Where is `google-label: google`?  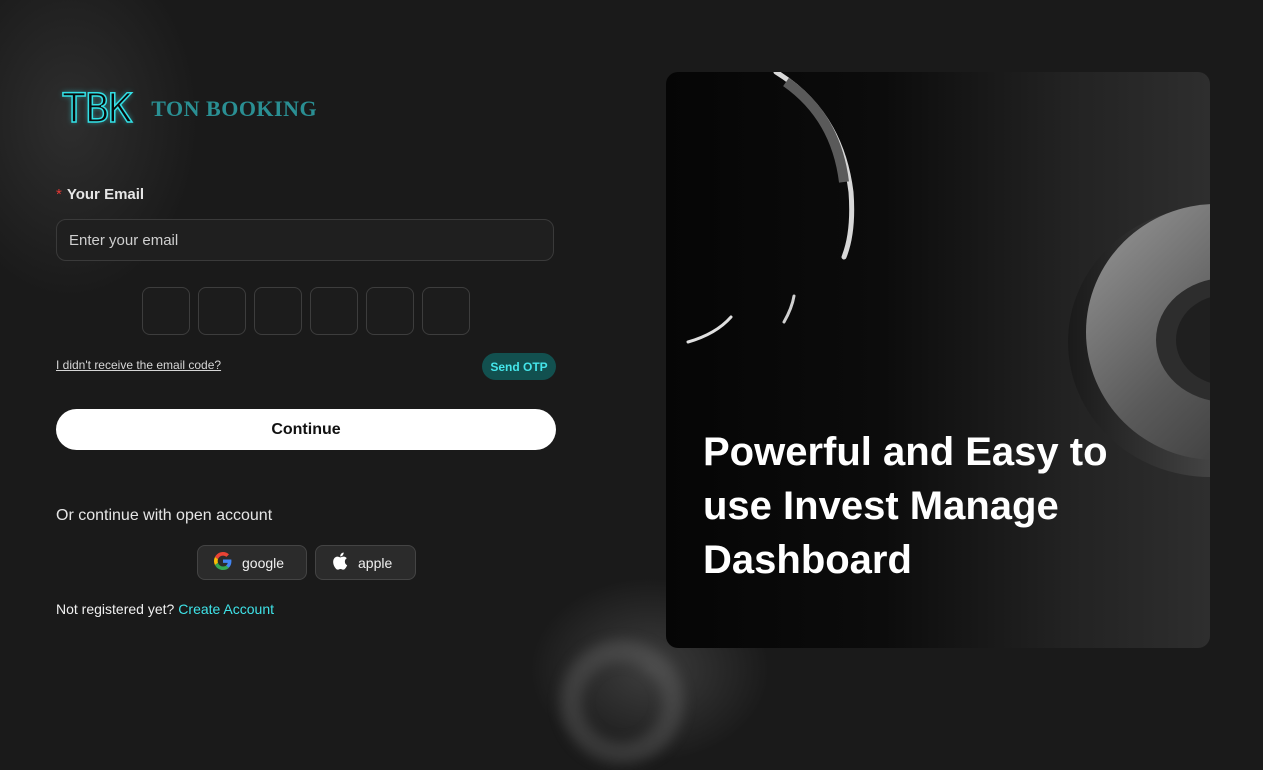 google-label: google is located at coordinates (263, 562).